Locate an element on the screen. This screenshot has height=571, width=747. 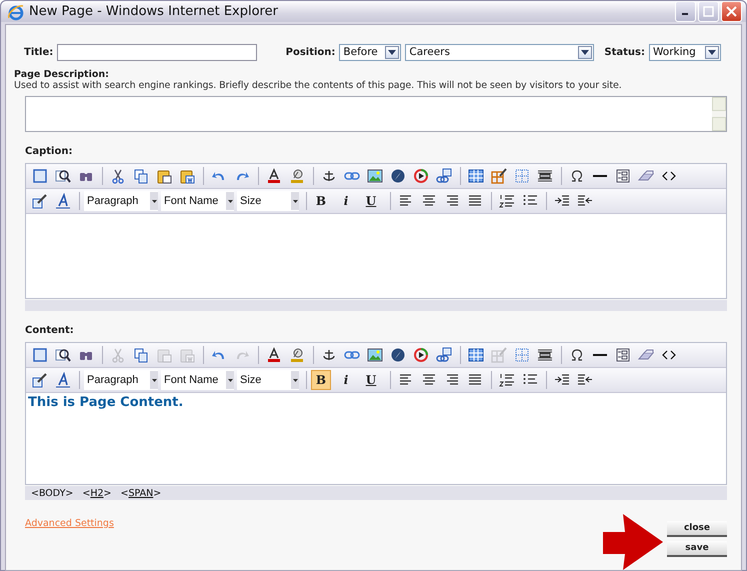
position-label: Position: is located at coordinates (311, 52).